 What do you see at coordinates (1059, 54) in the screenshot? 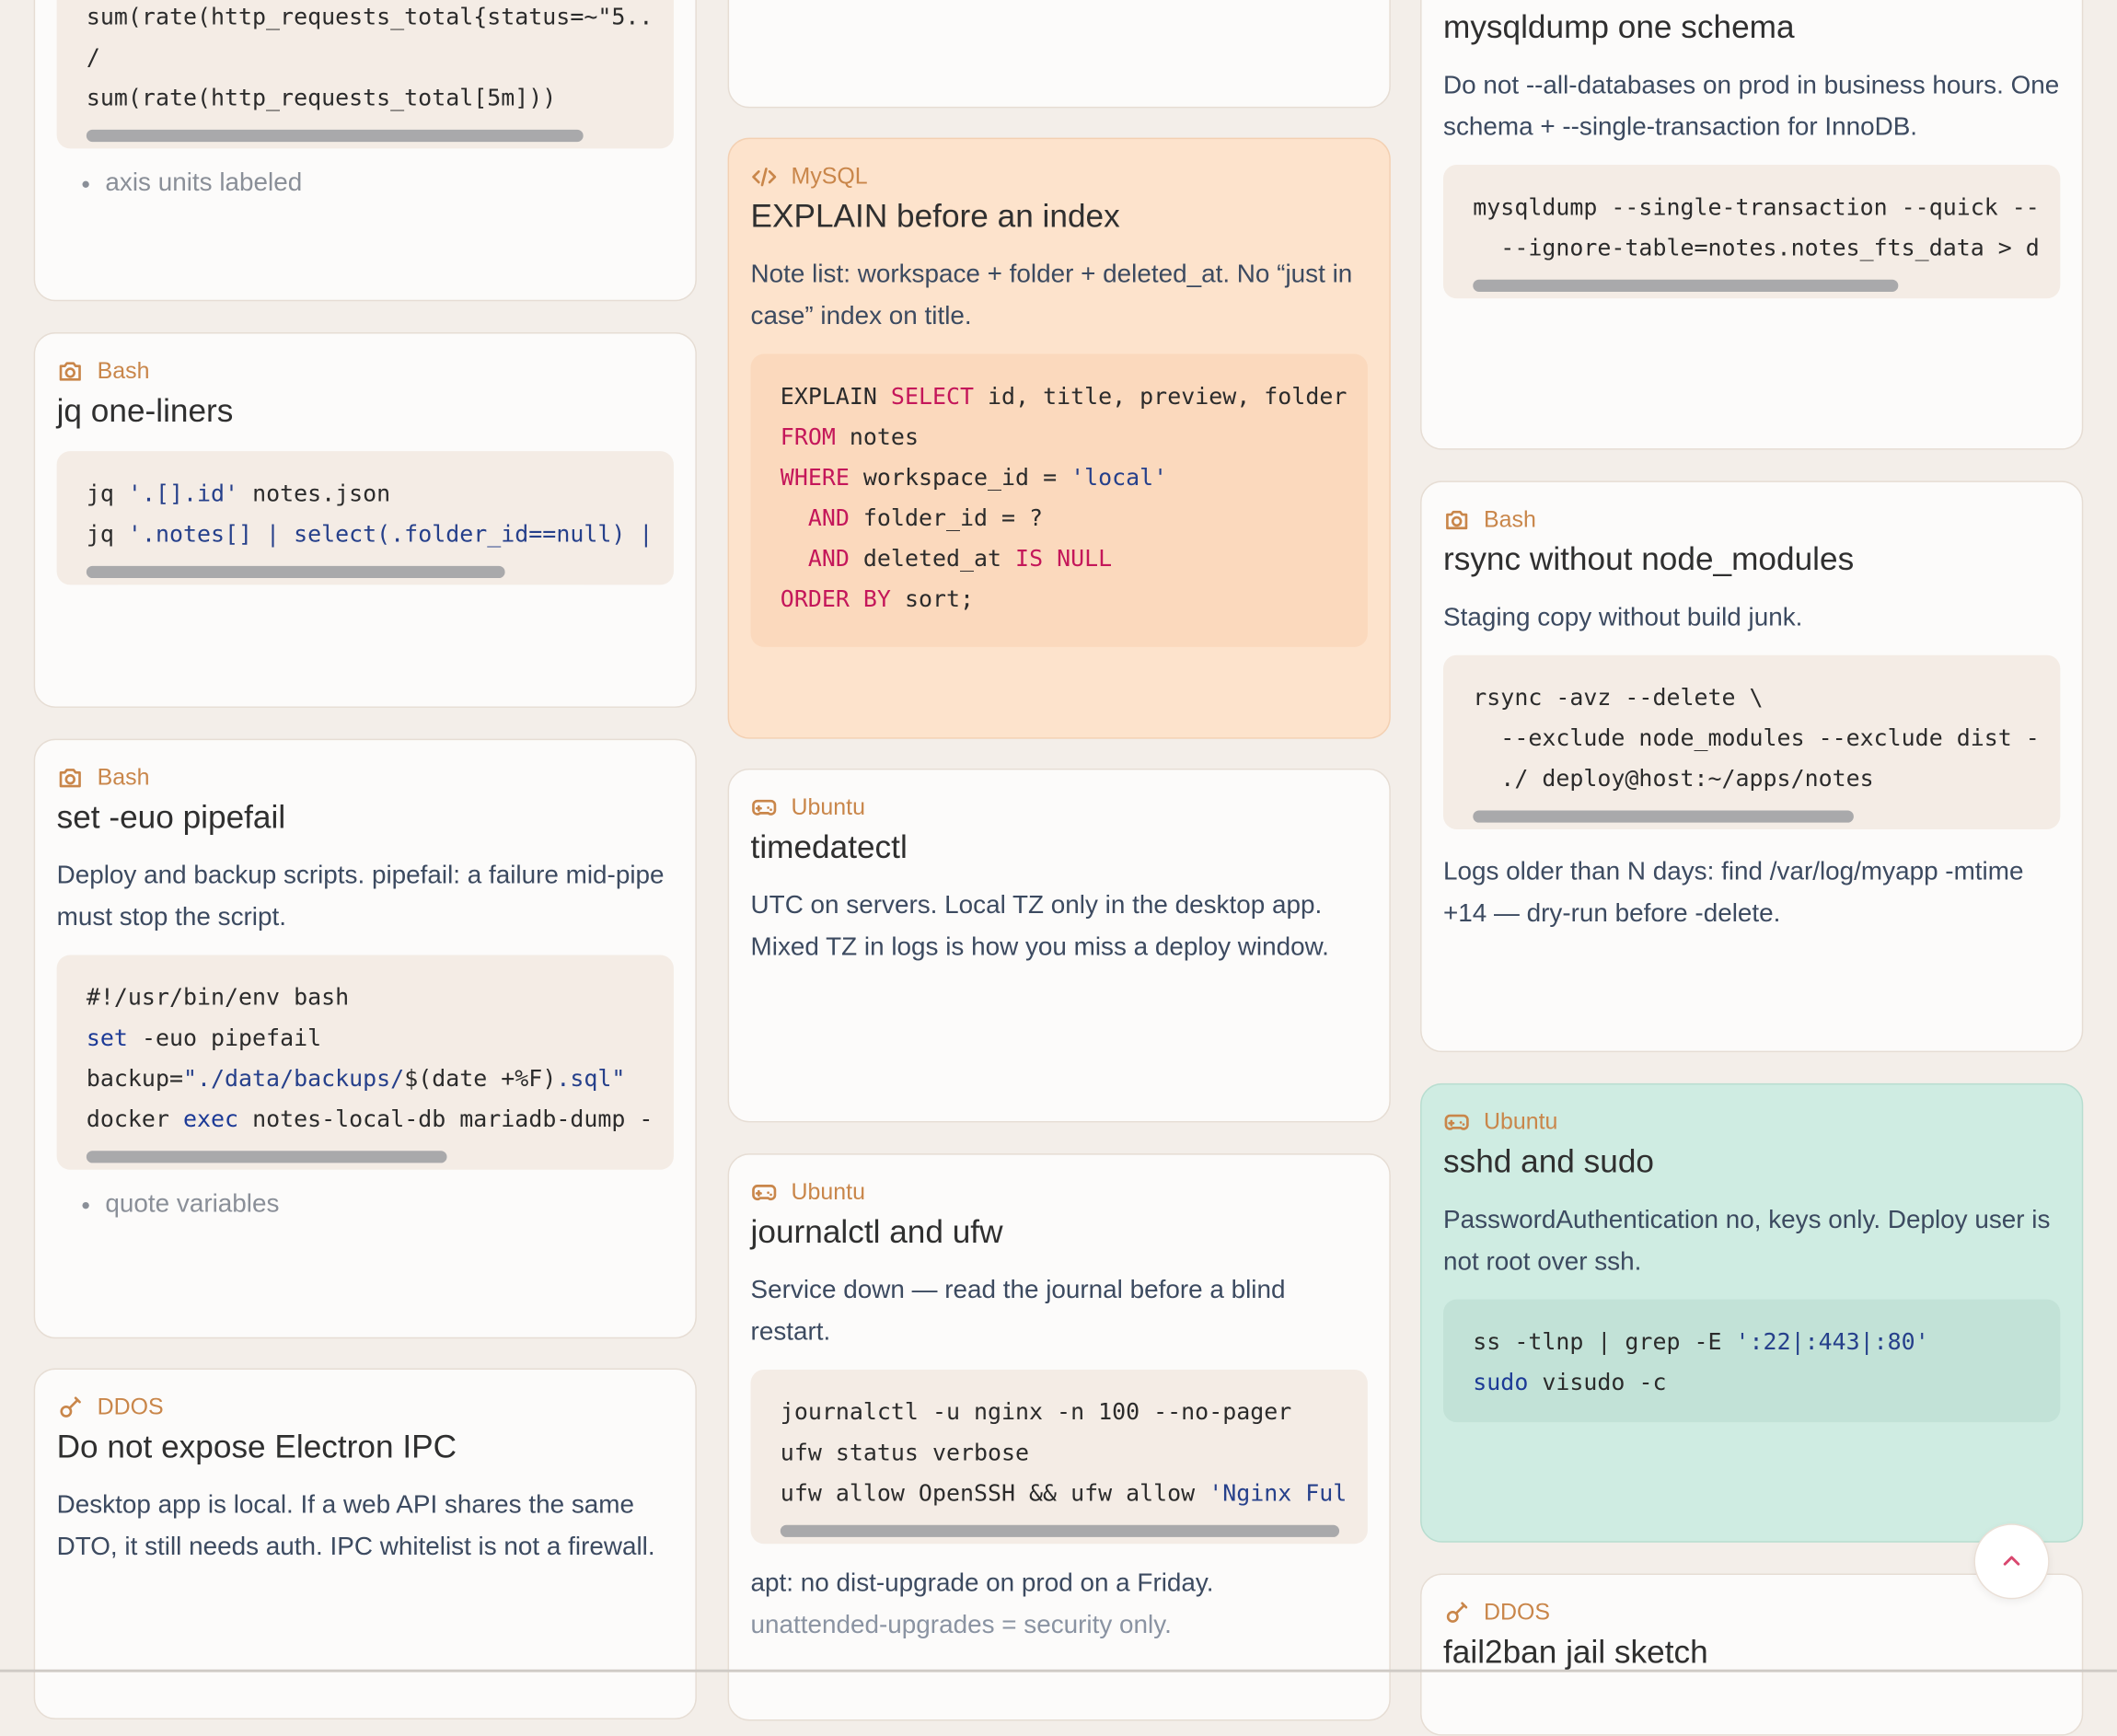
I see `note-card-top-partial` at bounding box center [1059, 54].